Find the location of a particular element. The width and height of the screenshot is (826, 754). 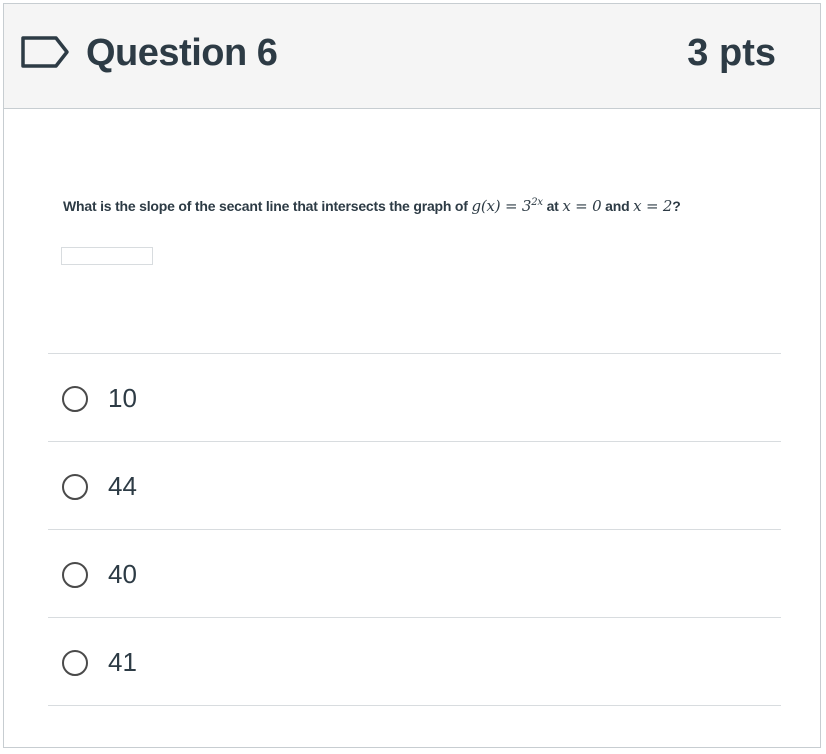

answer-option: 44 is located at coordinates (414, 486).